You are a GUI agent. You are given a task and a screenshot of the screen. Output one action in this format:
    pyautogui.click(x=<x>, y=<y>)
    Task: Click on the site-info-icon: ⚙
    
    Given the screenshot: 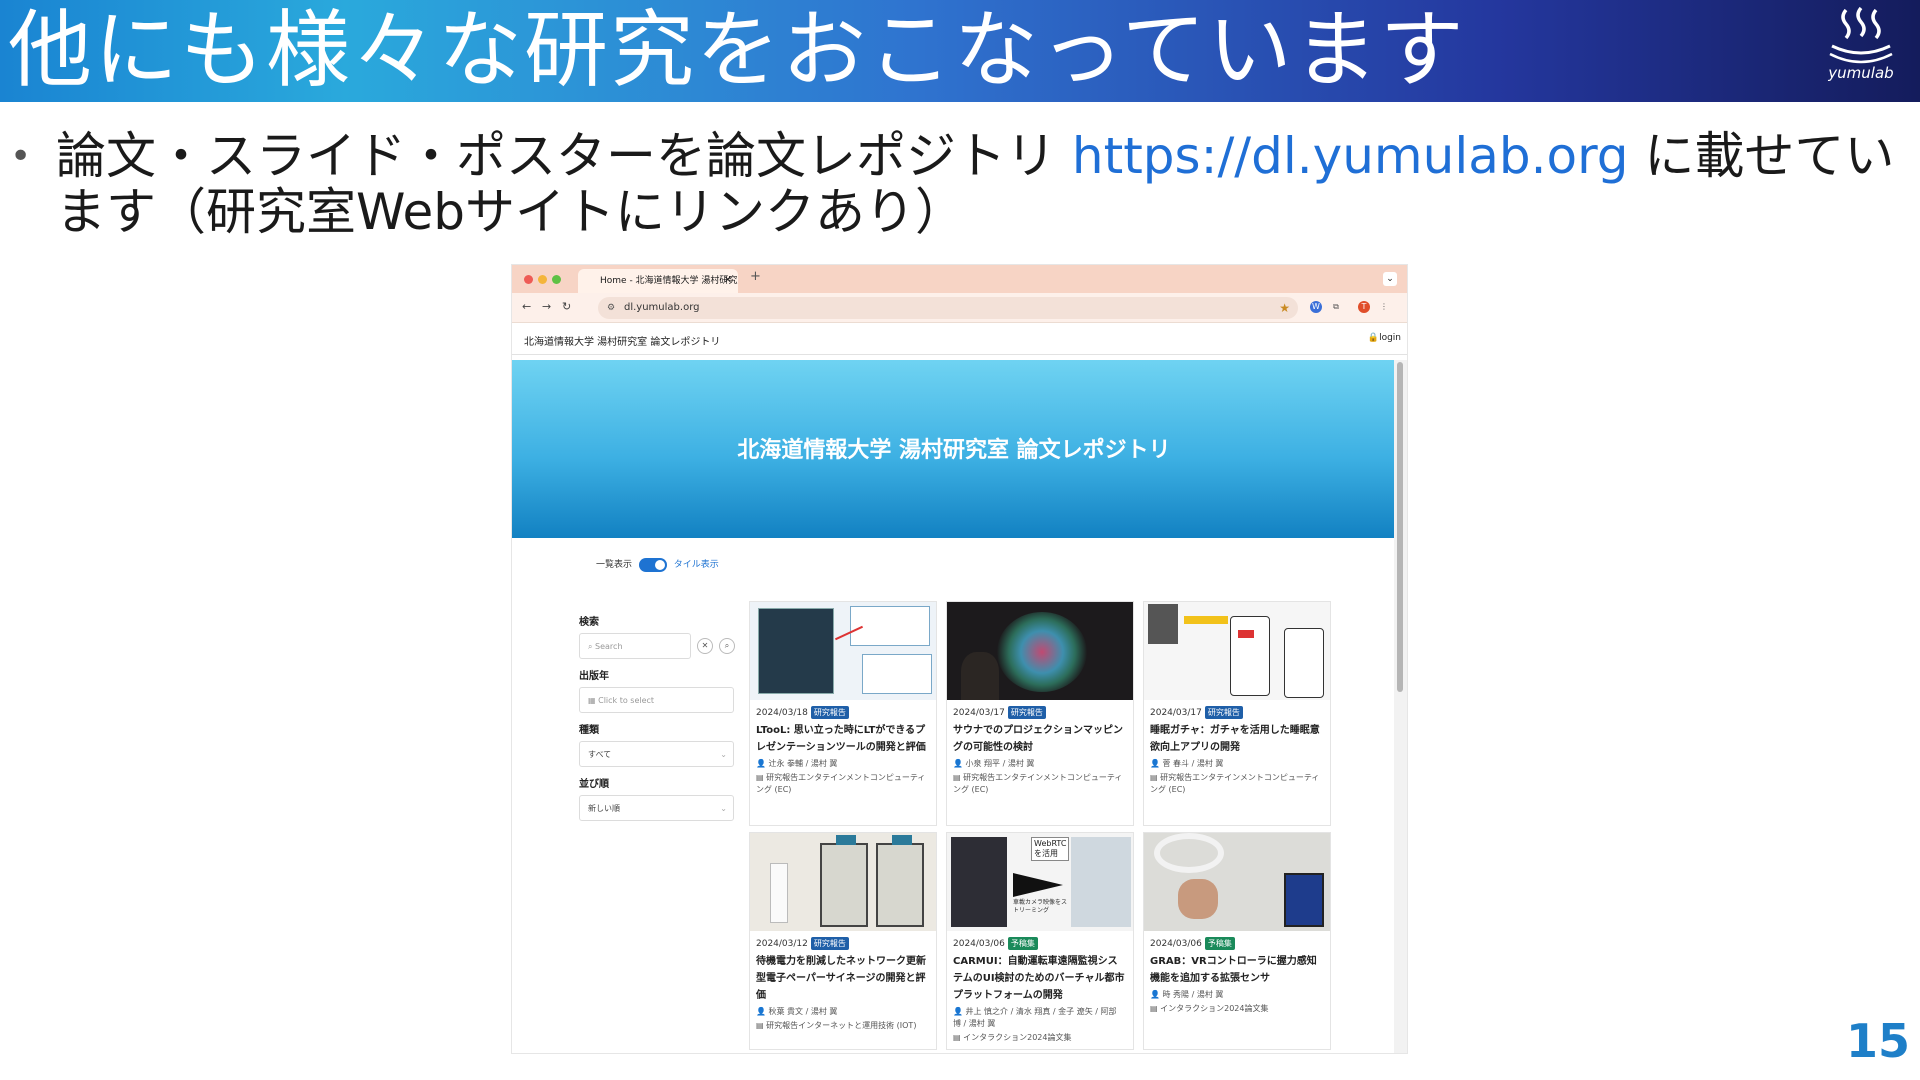 What is the action you would take?
    pyautogui.click(x=611, y=308)
    